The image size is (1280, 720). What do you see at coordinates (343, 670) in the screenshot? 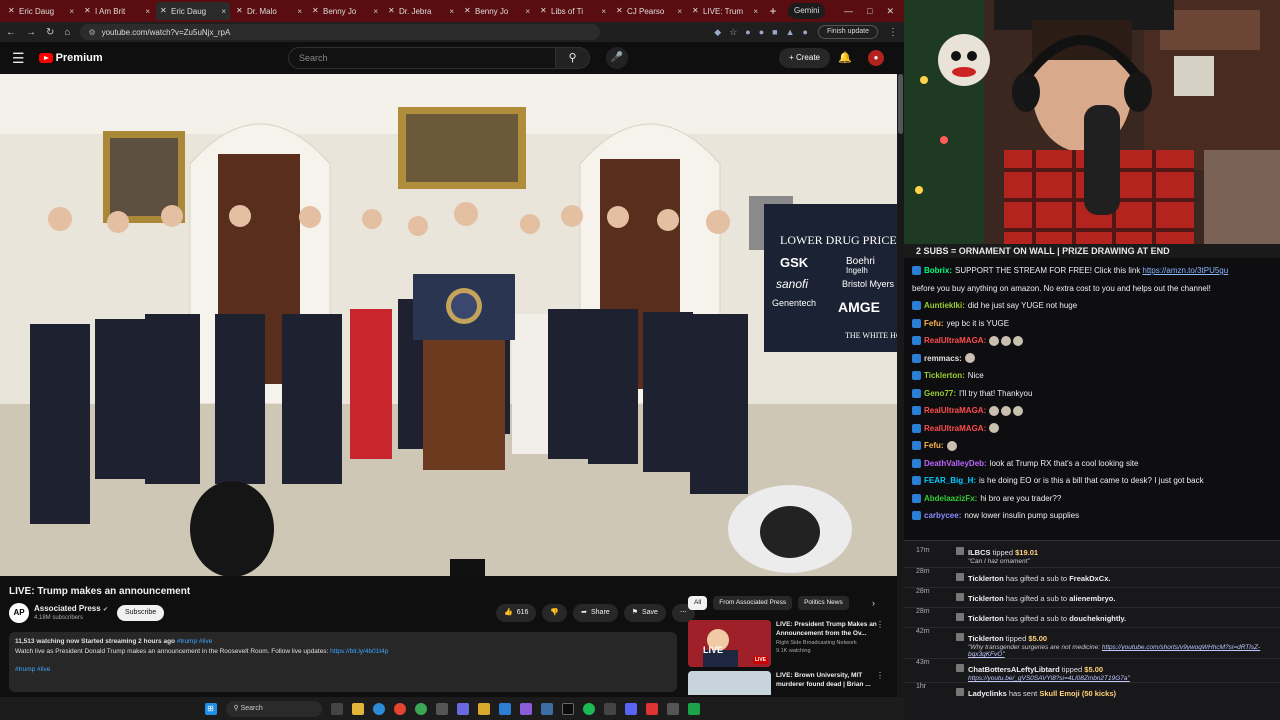
I see `description-tags: #trump #live` at bounding box center [343, 670].